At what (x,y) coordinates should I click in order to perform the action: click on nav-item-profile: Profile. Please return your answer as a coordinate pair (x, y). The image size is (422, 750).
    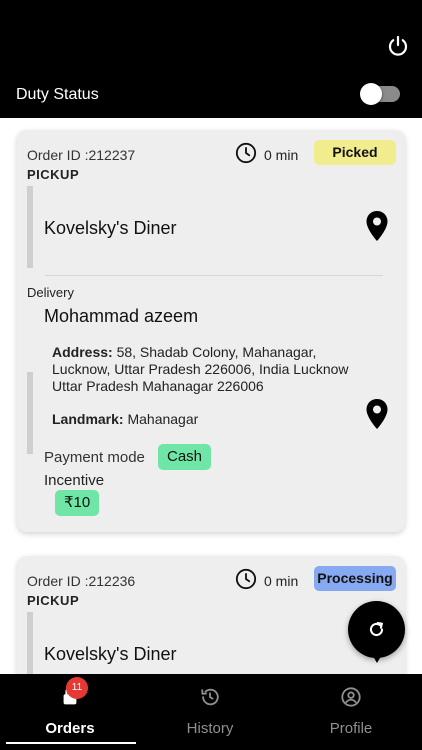
    Looking at the image, I should click on (351, 712).